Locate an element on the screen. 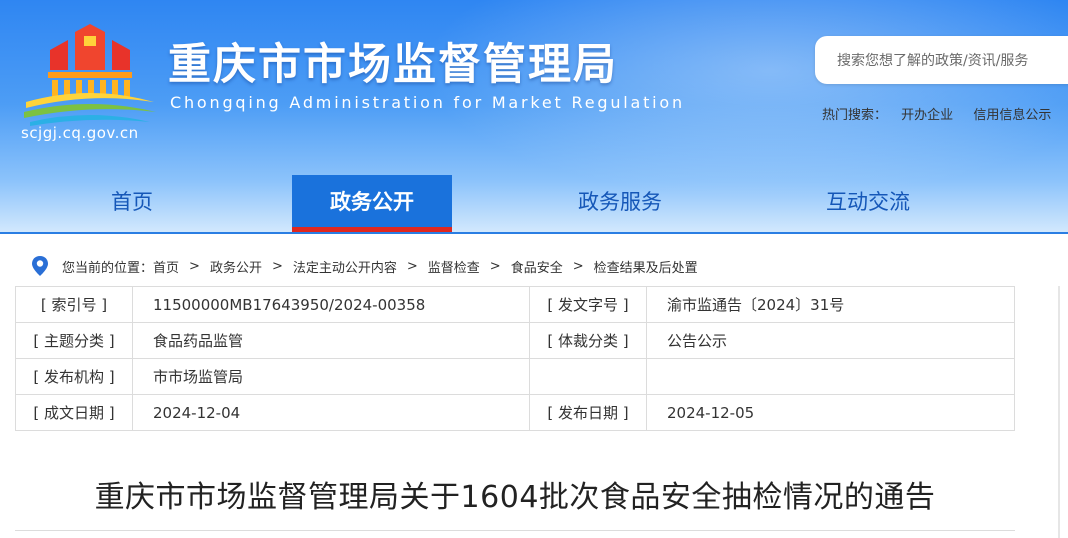 The width and height of the screenshot is (1068, 538). index-number-label: [ 索引号 ] is located at coordinates (74, 304).